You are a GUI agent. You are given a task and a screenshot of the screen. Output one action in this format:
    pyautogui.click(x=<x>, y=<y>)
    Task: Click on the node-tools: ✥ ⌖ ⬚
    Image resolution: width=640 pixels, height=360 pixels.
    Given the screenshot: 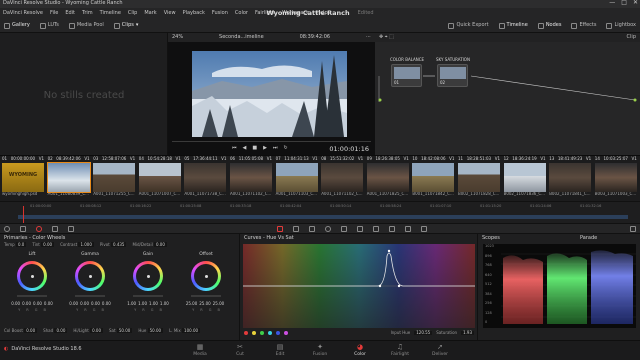 What is the action you would take?
    pyautogui.click(x=386, y=37)
    